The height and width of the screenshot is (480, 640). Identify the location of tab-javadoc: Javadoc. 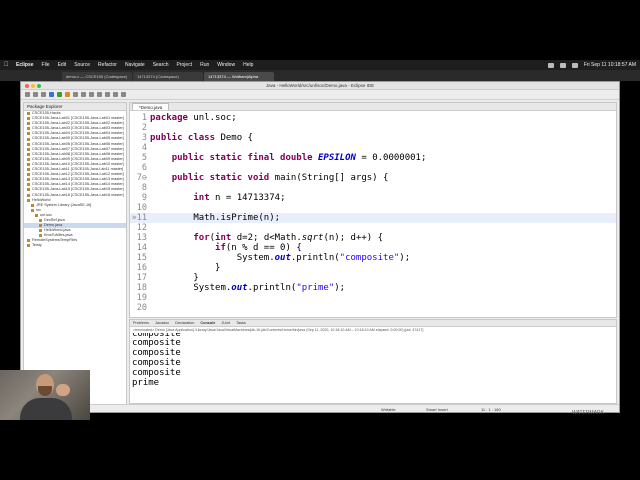
(162, 323).